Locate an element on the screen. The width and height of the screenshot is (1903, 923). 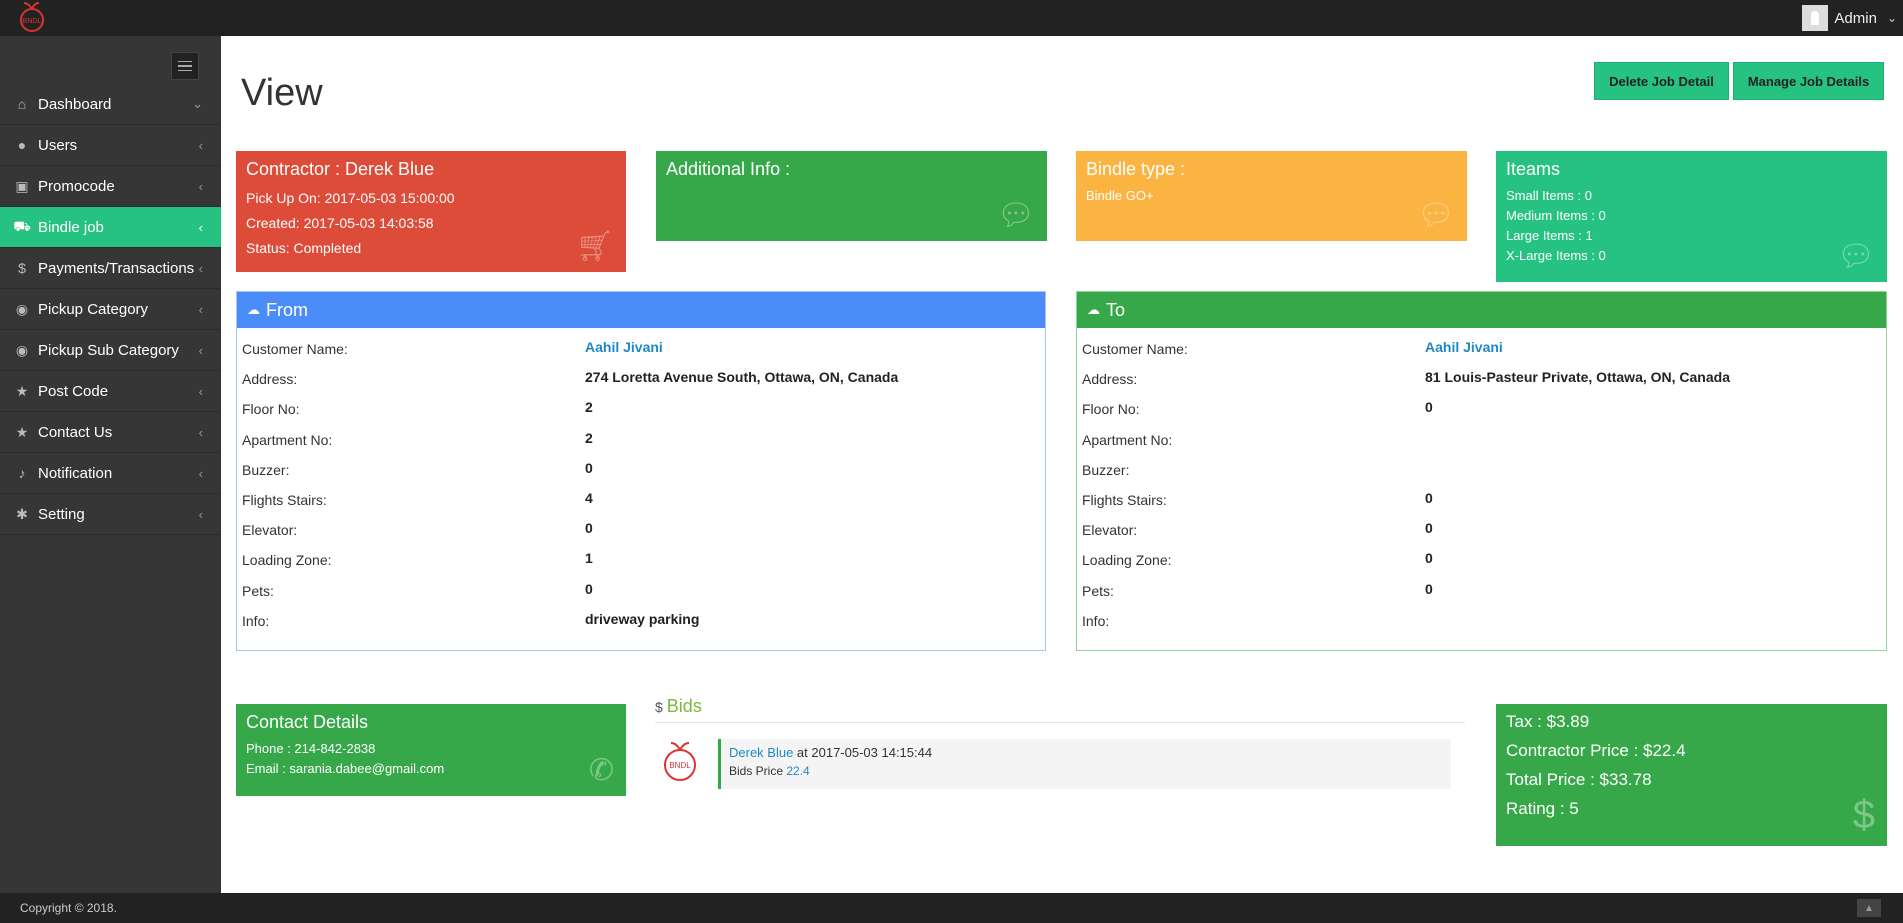
sidebar-item-users: ● Users ‹ is located at coordinates (110, 145).